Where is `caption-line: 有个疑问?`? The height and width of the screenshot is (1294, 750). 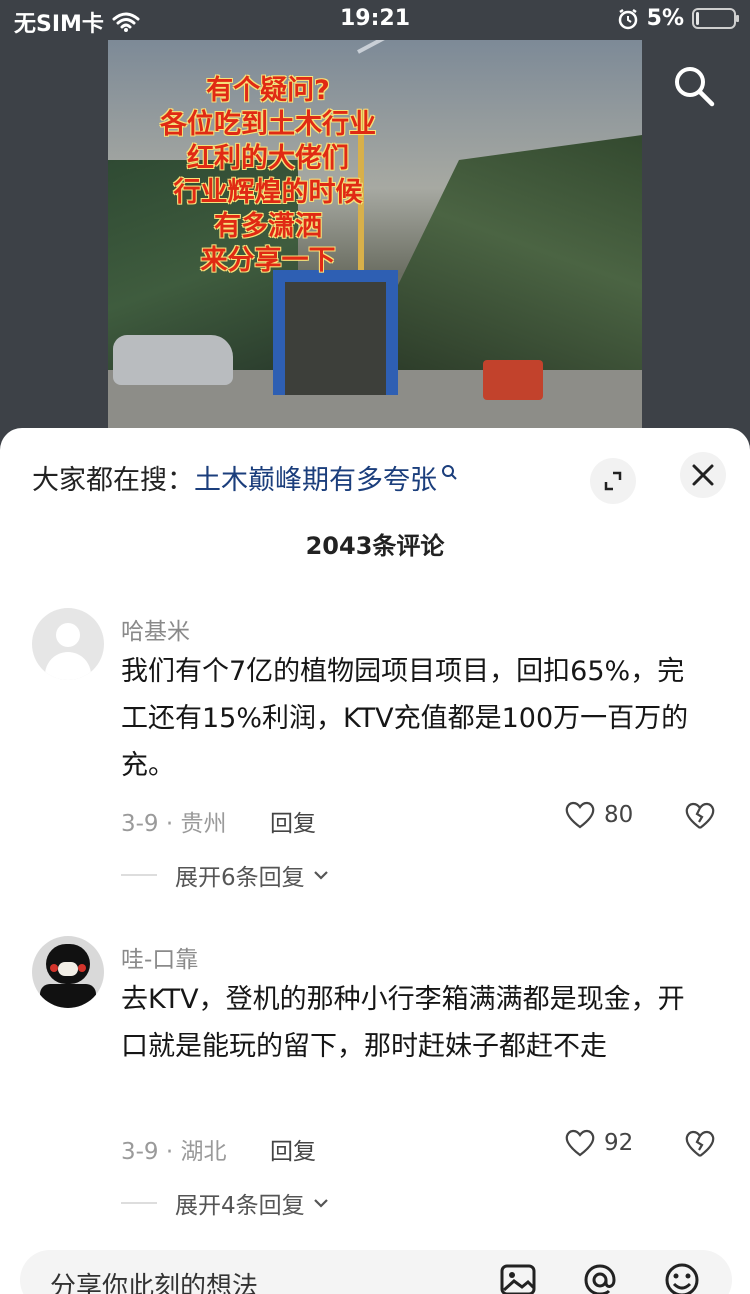 caption-line: 有个疑问? is located at coordinates (268, 90).